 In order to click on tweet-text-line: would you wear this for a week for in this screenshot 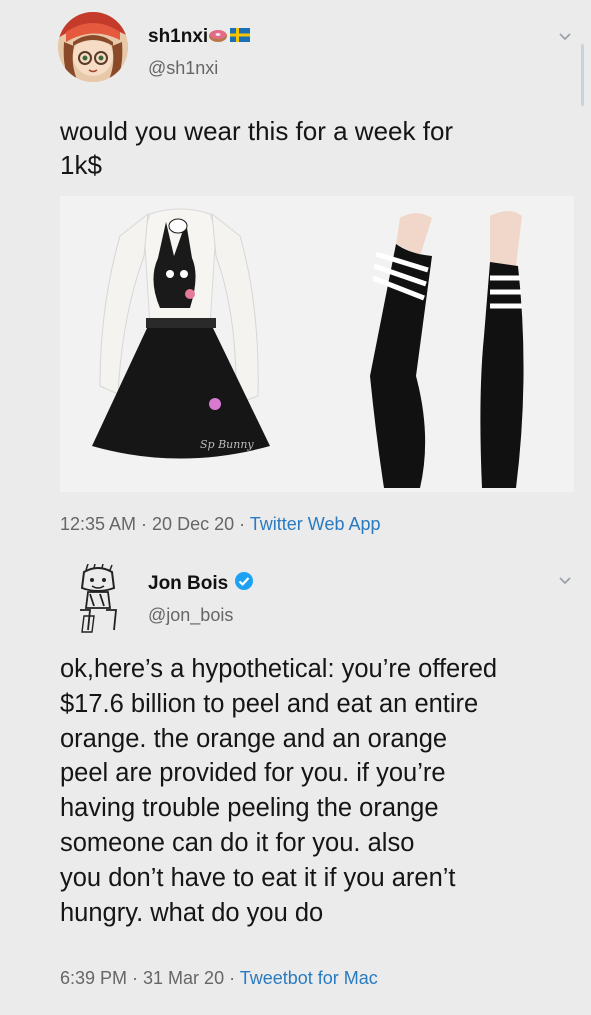, I will do `click(257, 131)`.